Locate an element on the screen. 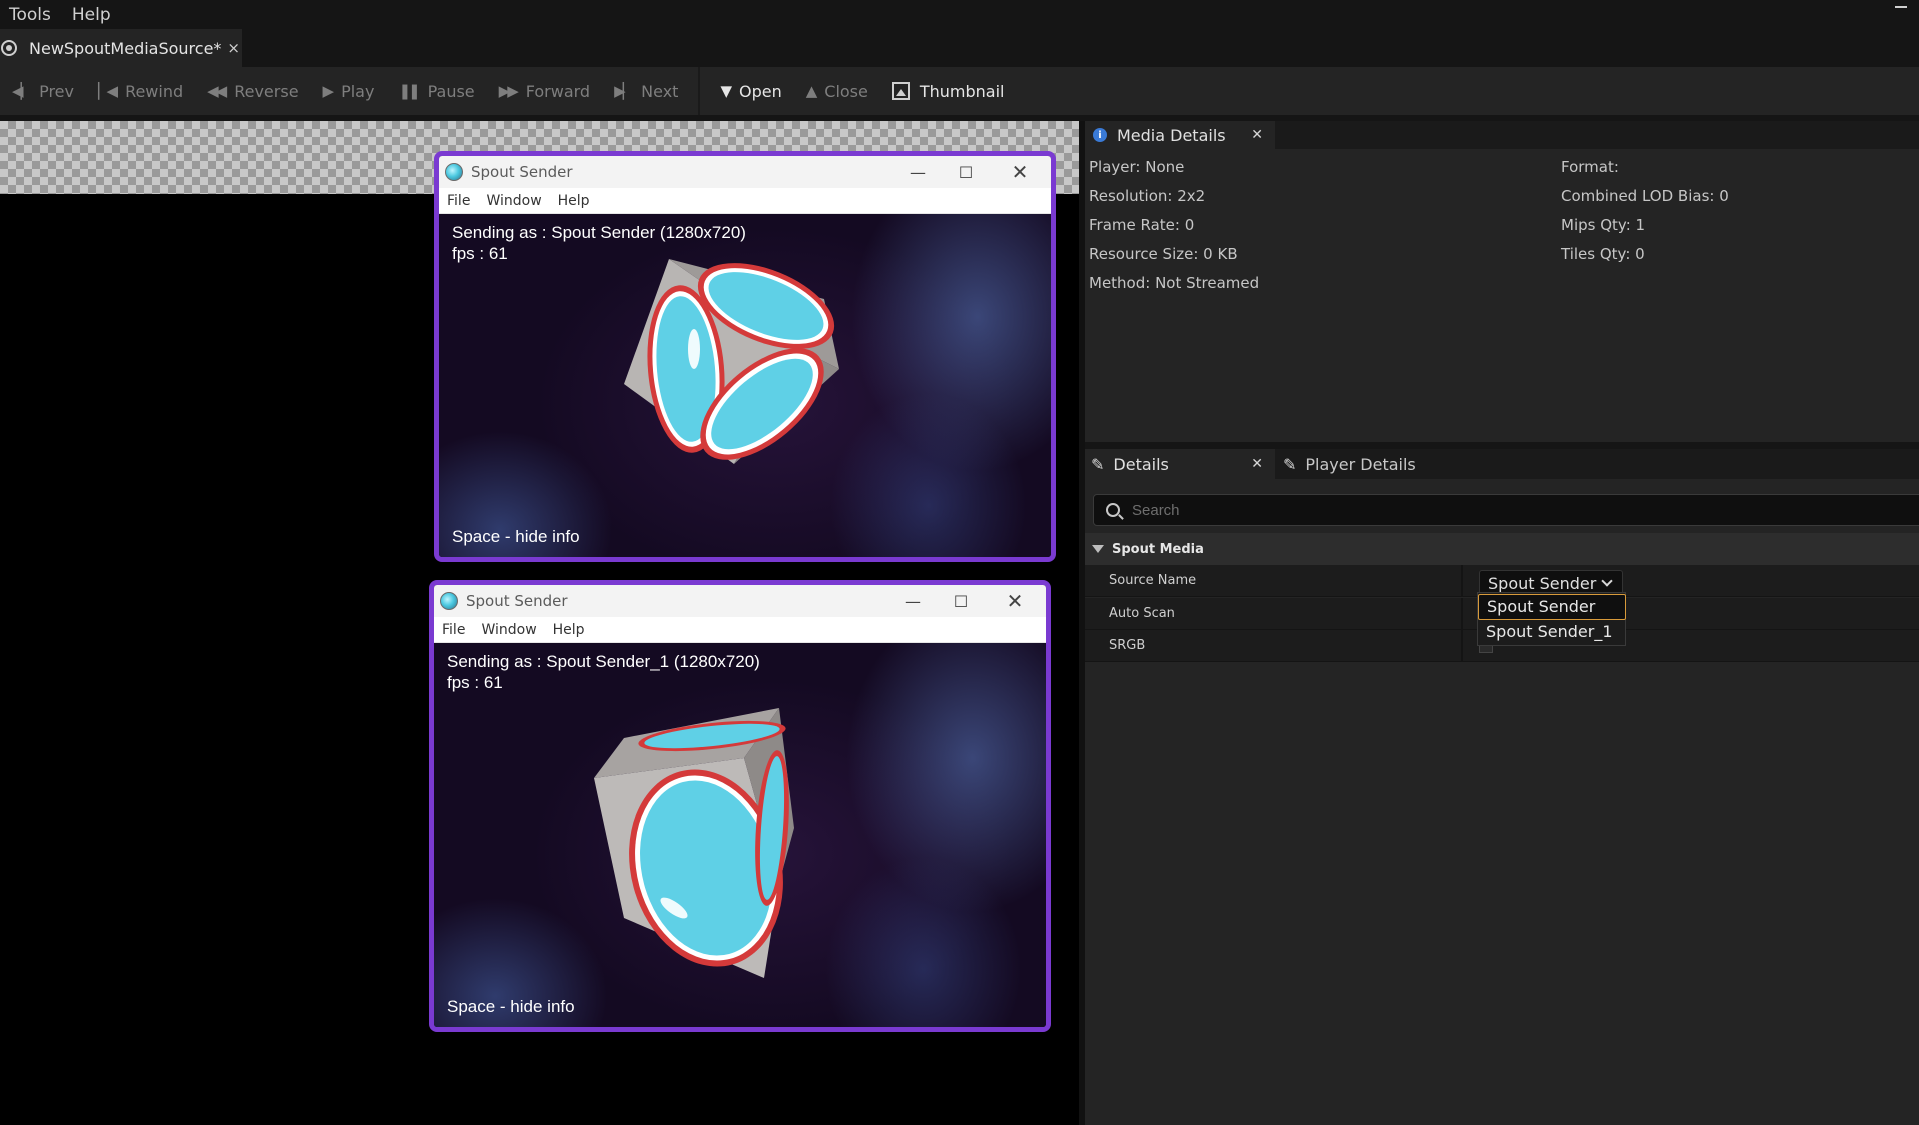  reverse-label: Reverse is located at coordinates (266, 91).